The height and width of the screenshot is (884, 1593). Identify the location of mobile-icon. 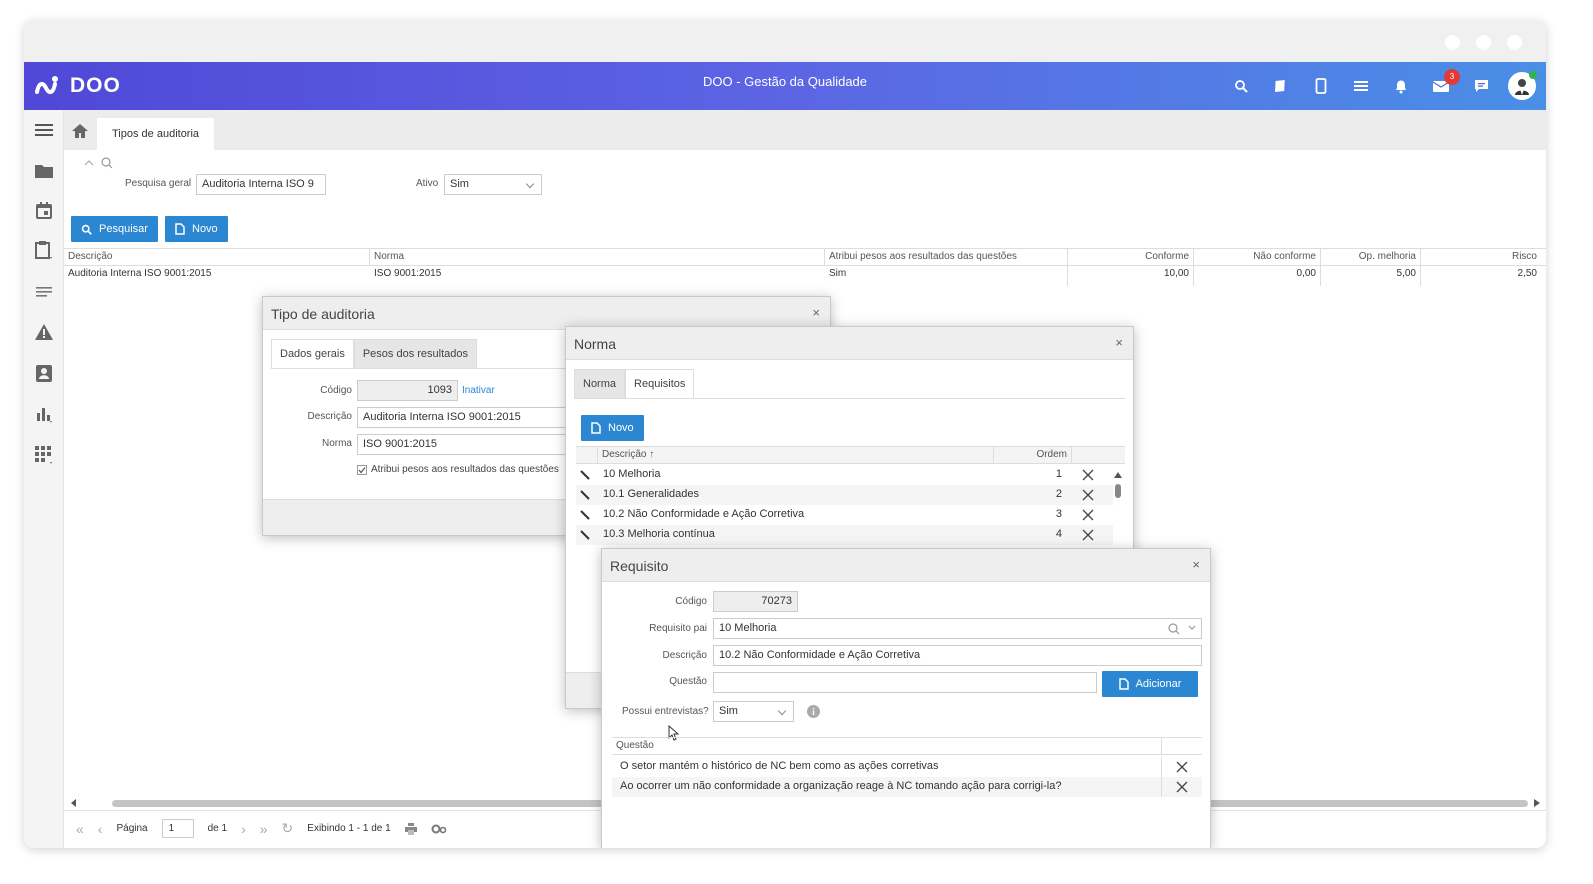
(1321, 86).